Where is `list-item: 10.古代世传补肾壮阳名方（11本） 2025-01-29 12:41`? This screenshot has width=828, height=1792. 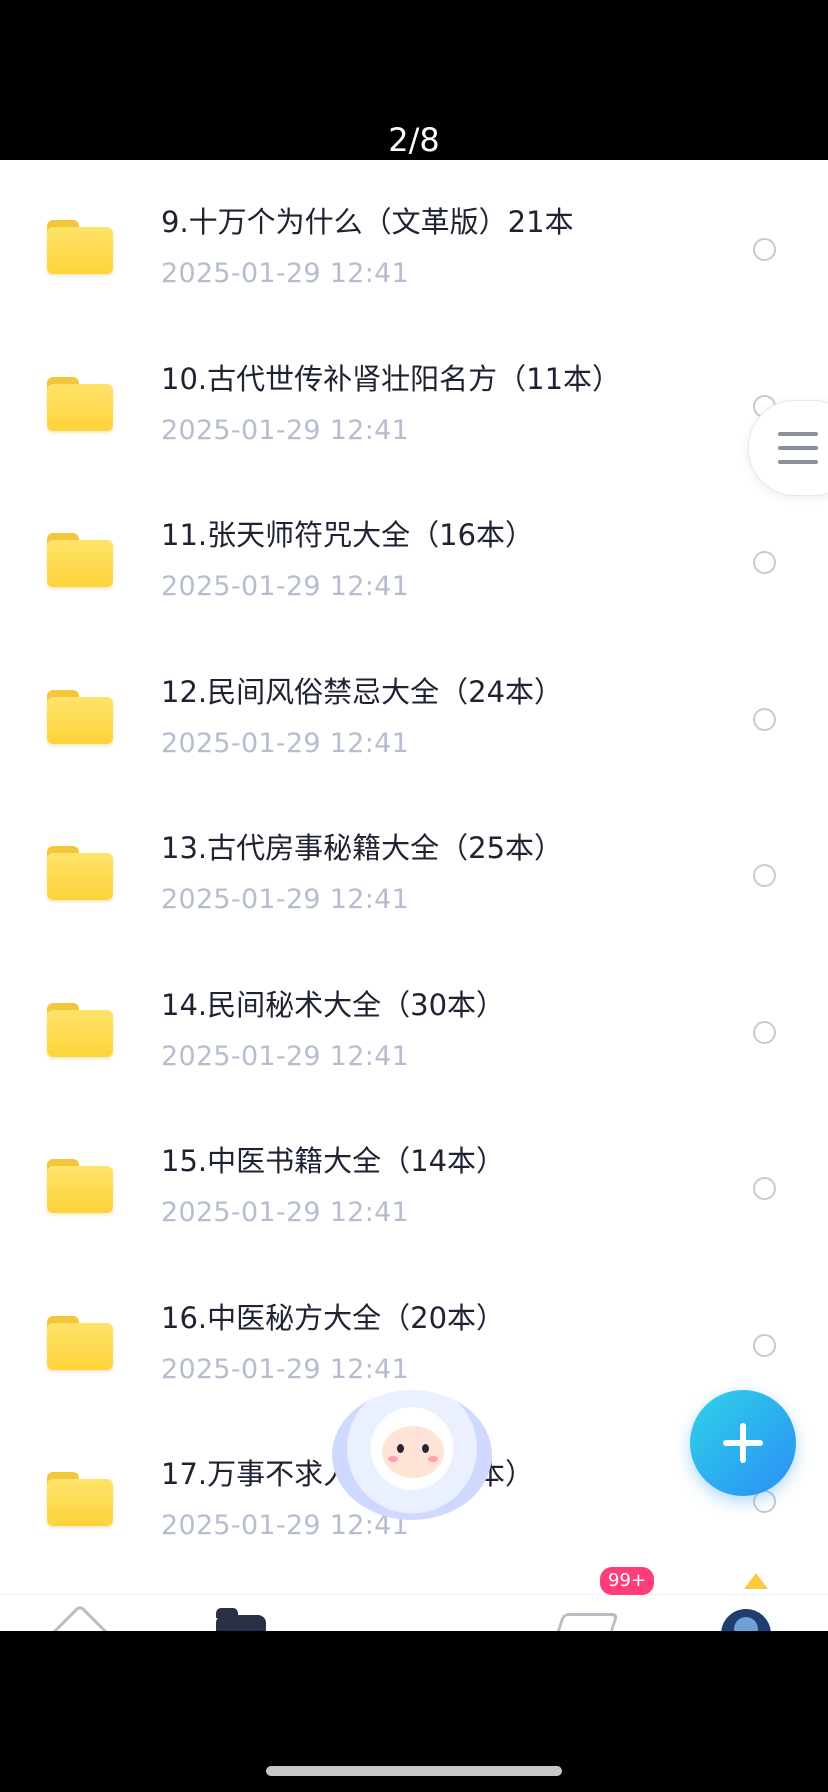 list-item: 10.古代世传补肾壮阳名方（11本） 2025-01-29 12:41 is located at coordinates (414, 395).